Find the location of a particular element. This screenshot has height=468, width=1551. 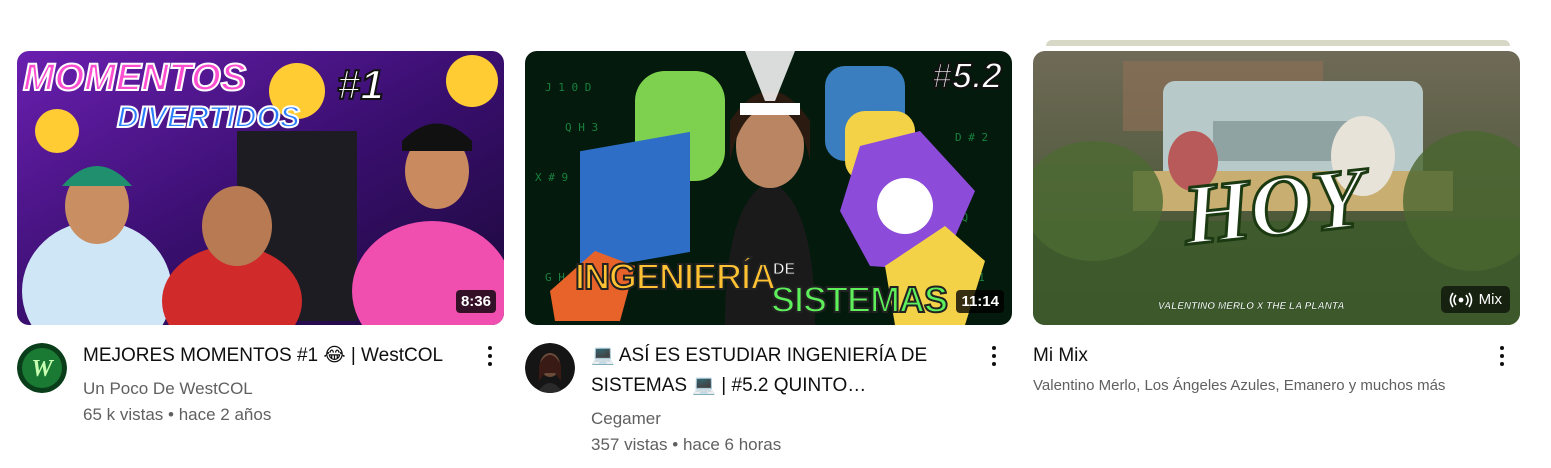

channel-avatar: W is located at coordinates (42, 368).